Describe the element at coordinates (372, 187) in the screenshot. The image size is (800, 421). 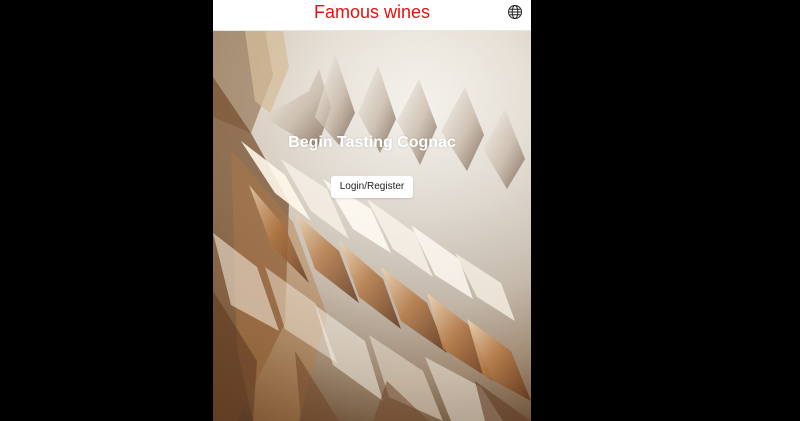
I see `login-register-button: Login/Register` at that location.